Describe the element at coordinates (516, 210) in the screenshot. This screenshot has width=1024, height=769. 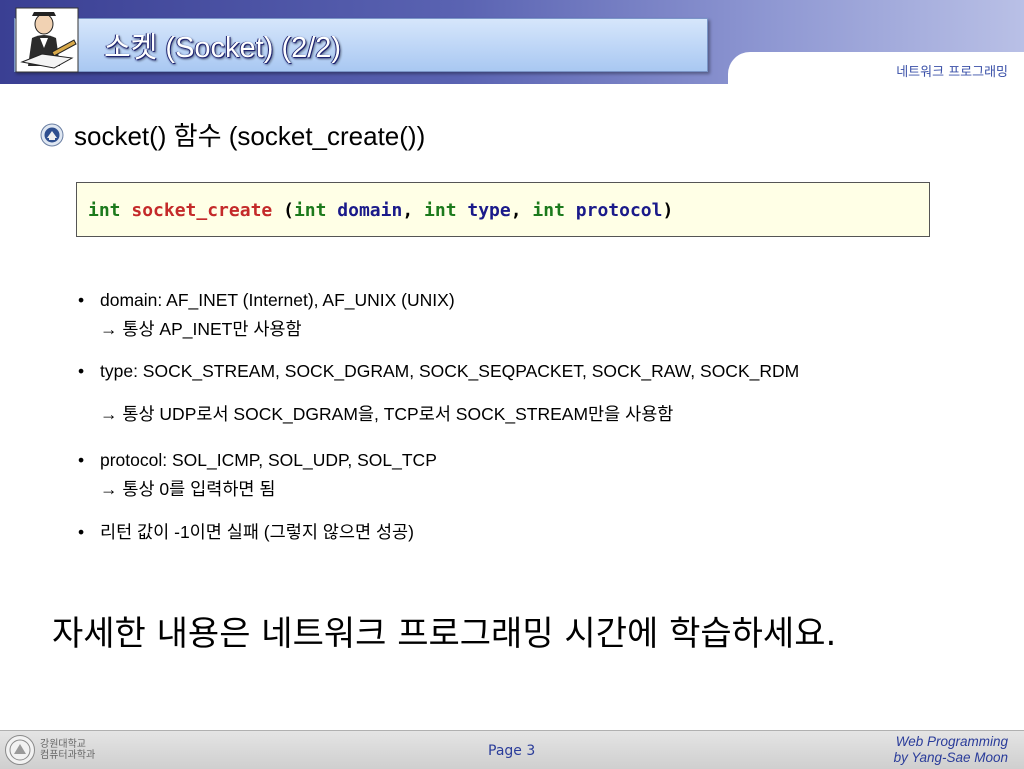
I see `code-comma2: ,` at that location.